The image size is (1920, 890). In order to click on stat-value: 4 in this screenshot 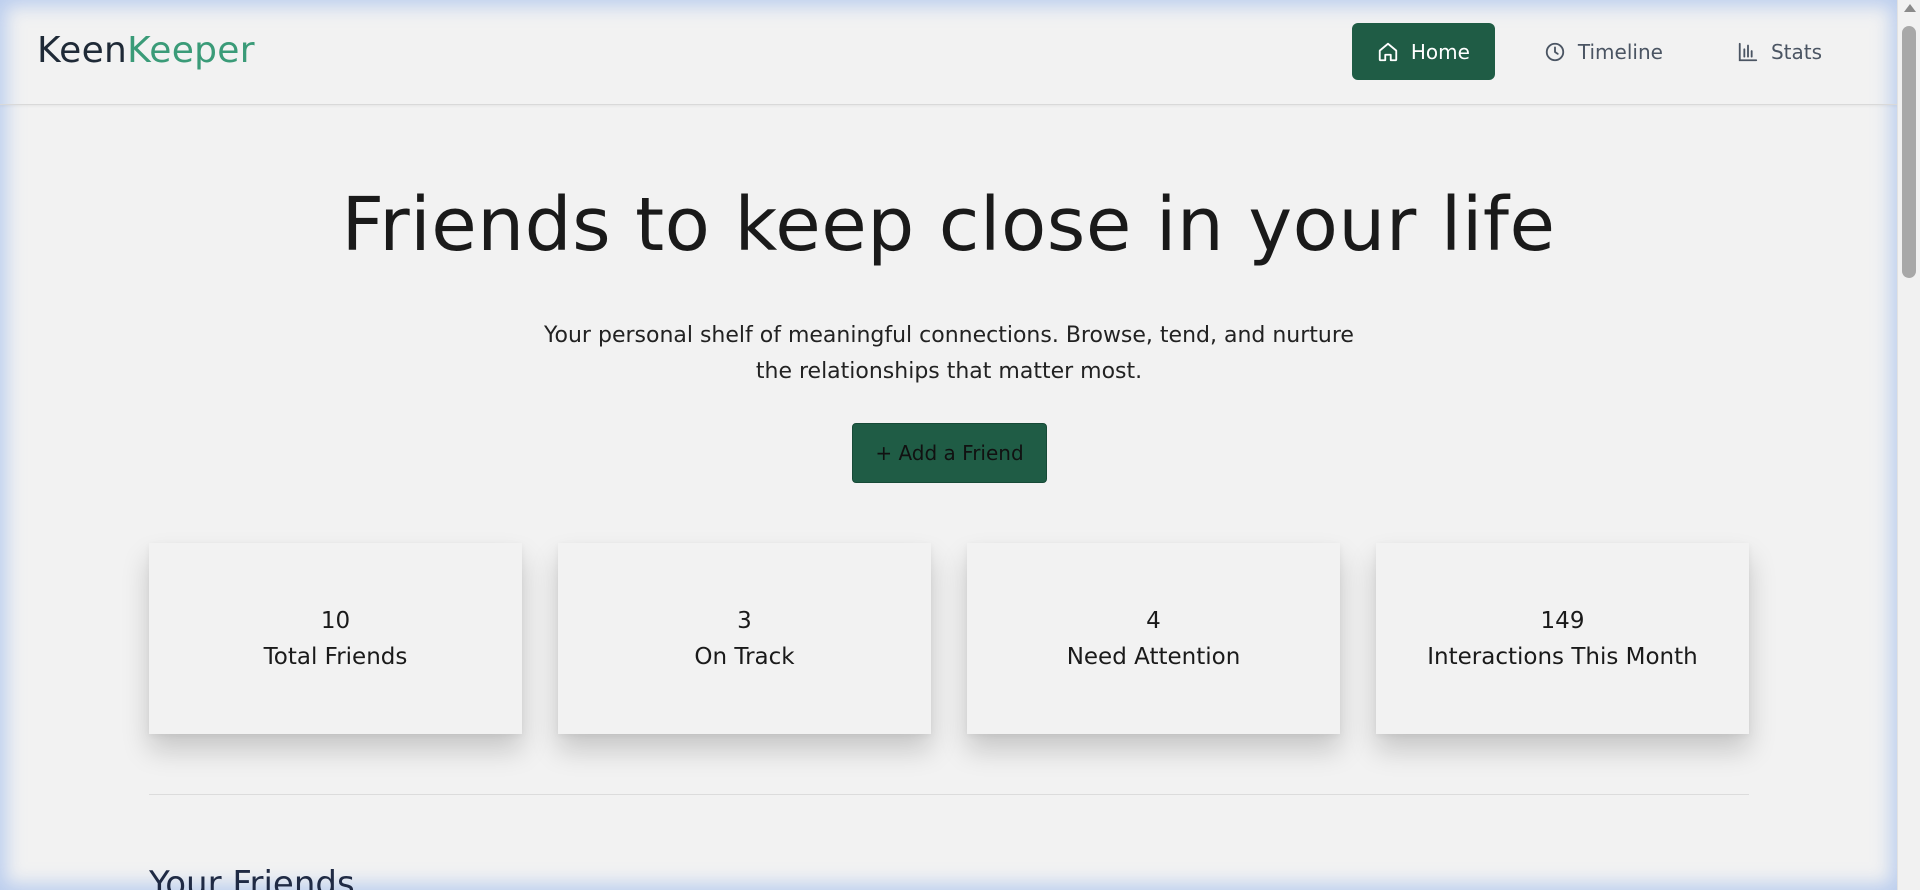, I will do `click(1153, 620)`.